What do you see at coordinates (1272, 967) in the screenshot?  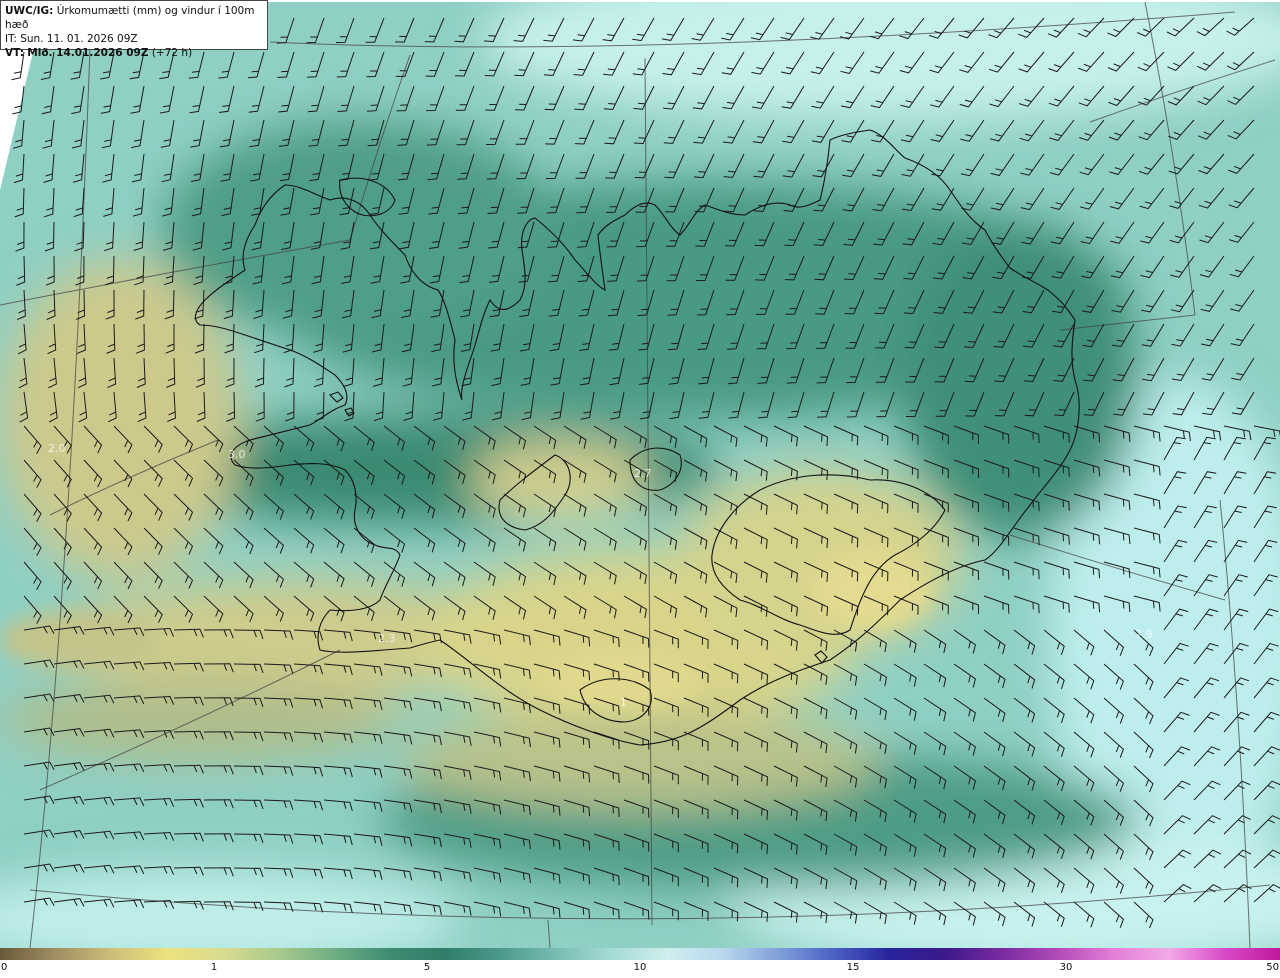 I see `colorbar-tick: 50` at bounding box center [1272, 967].